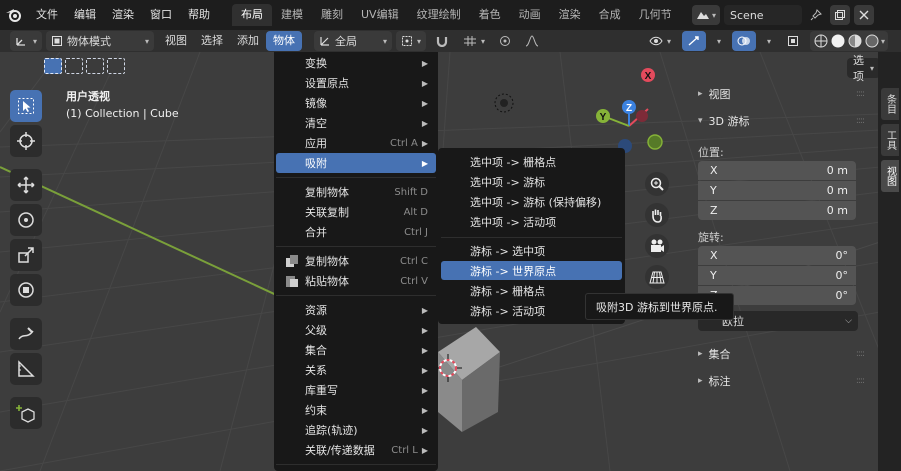 The height and width of the screenshot is (471, 901). What do you see at coordinates (890, 104) in the screenshot?
I see `tab-item: 条目` at bounding box center [890, 104].